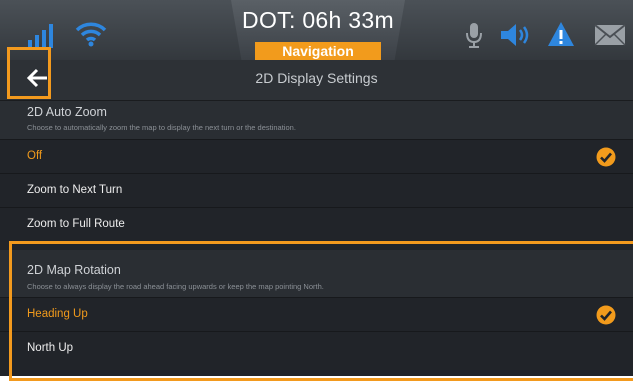  I want to click on option-auto-zoom-off: Off, so click(316, 156).